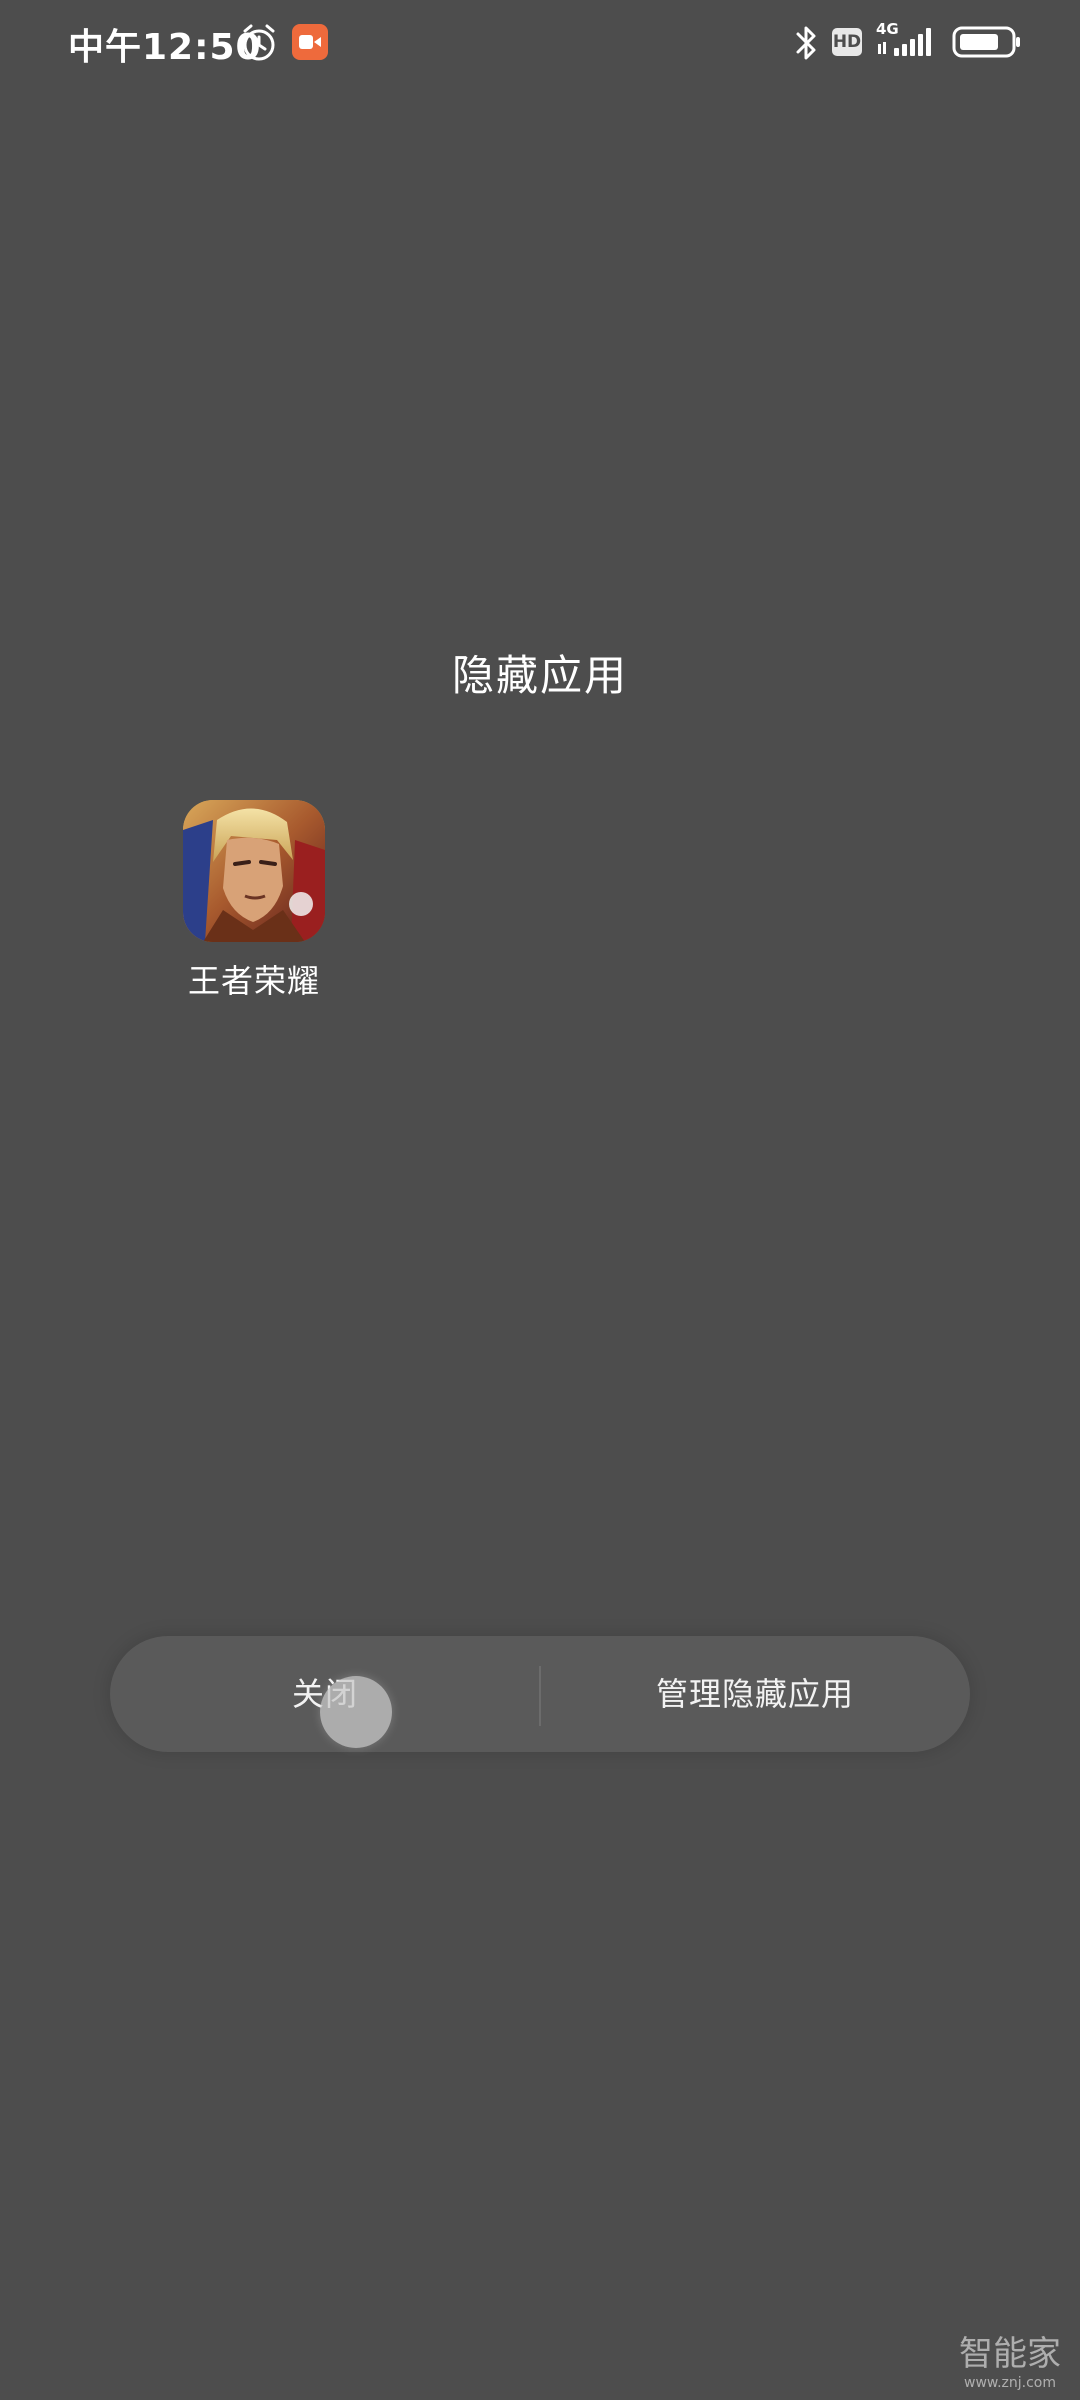 This screenshot has height=2400, width=1080. I want to click on status-bar: 中午12:50 HD 4G, so click(540, 42).